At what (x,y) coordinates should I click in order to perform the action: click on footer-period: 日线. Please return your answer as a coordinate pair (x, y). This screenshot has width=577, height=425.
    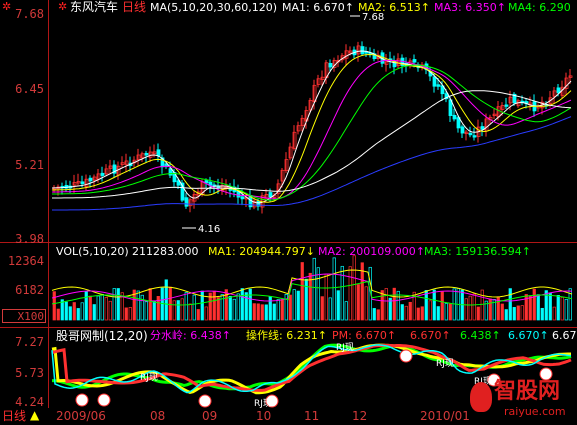
    Looking at the image, I should click on (14, 416).